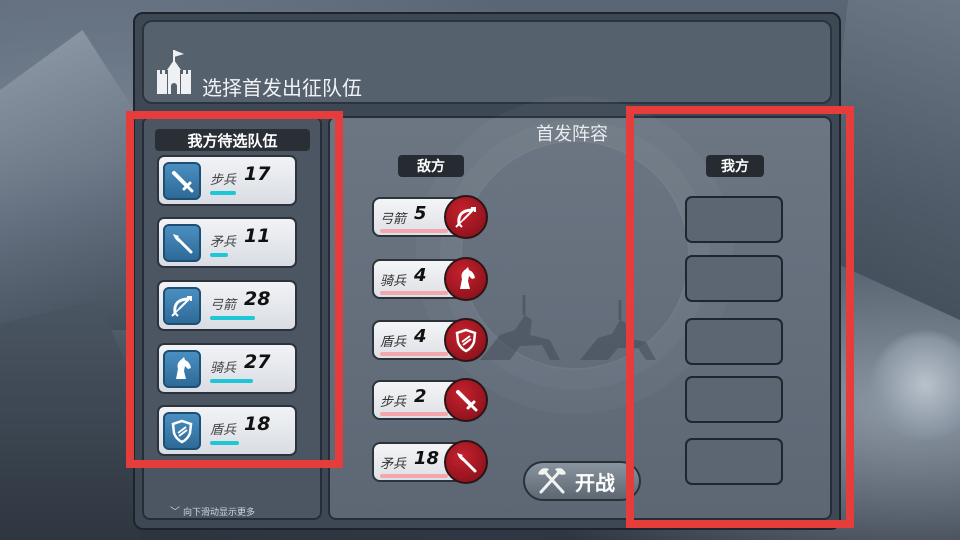 This screenshot has width=960, height=540. Describe the element at coordinates (552, 481) in the screenshot. I see `crossed-axes-icon` at that location.